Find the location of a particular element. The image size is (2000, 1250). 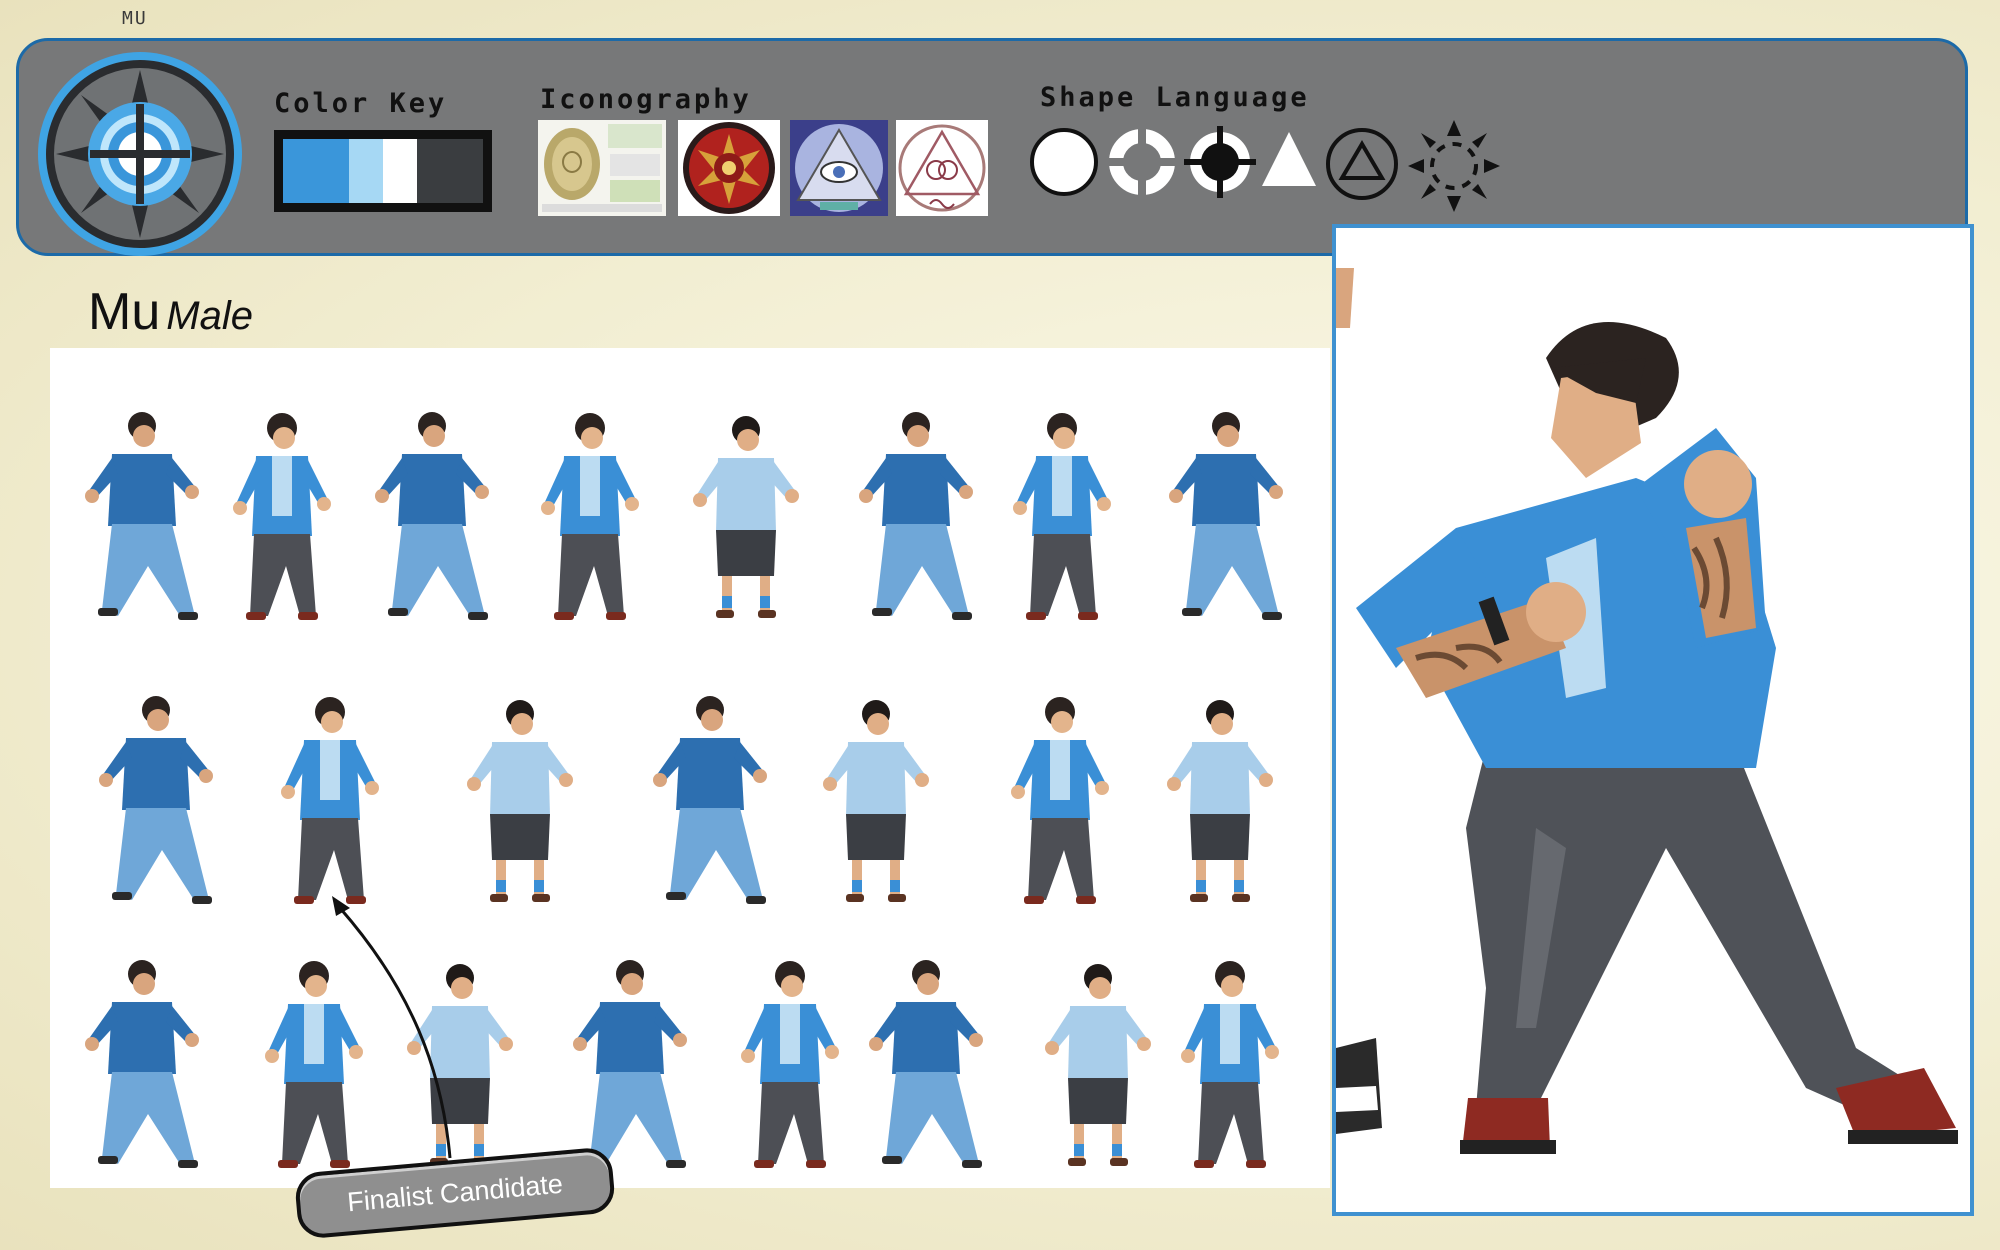

all-seeing-eye-icon is located at coordinates (839, 168).